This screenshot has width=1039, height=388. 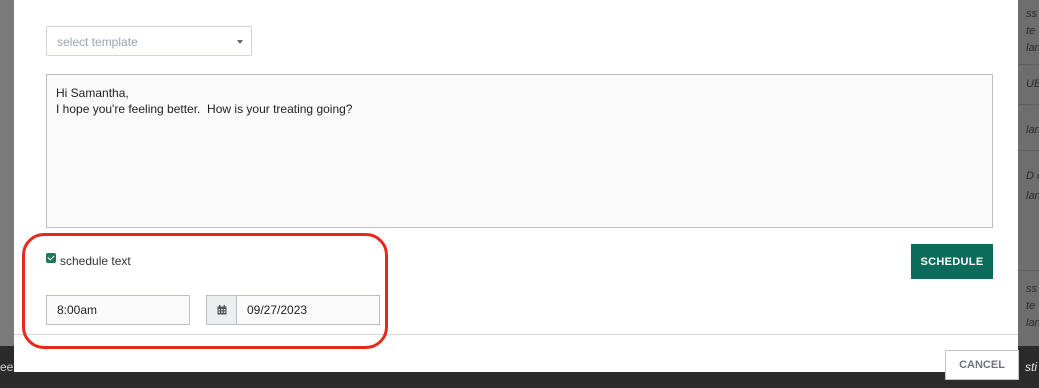 I want to click on background-footer-fragment: sti, so click(x=1031, y=367).